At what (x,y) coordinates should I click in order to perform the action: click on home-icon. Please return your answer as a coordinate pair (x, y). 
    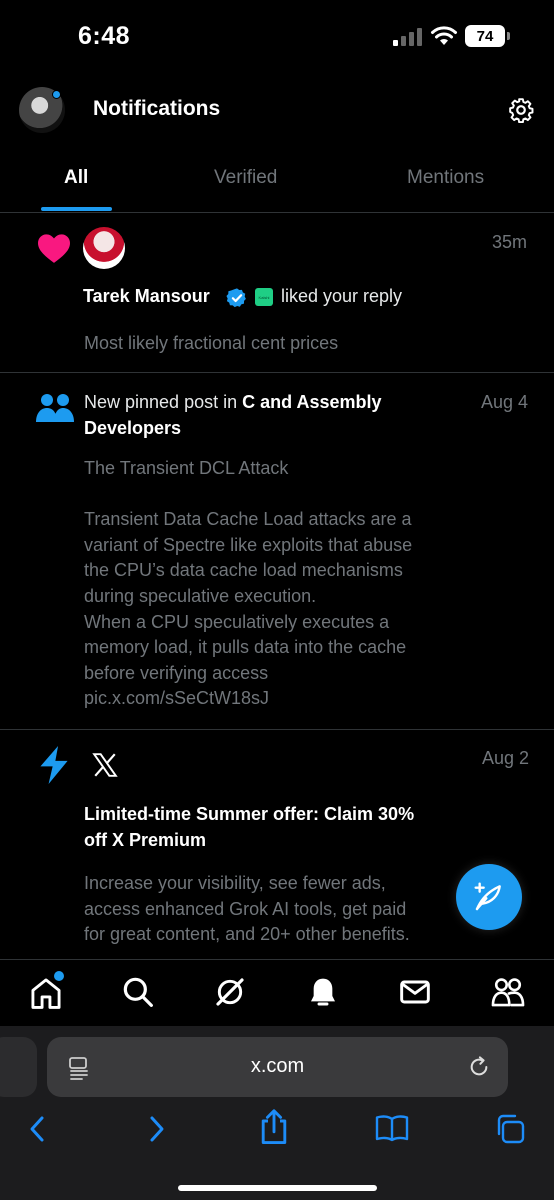
    Looking at the image, I should click on (46, 993).